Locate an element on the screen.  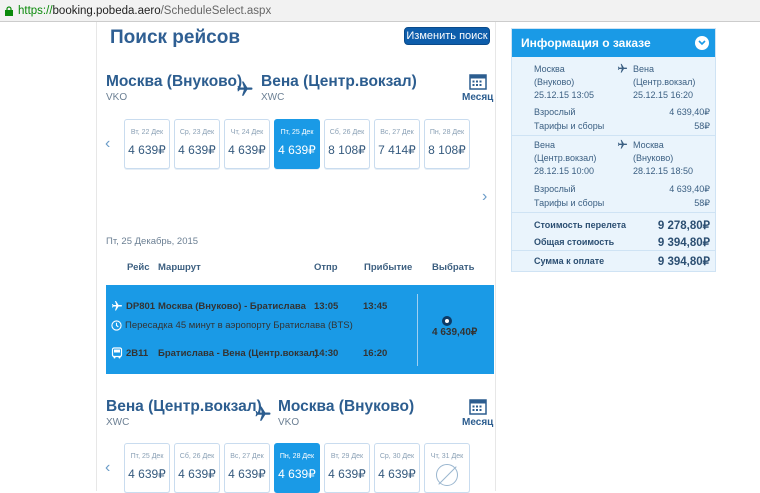
lock-icon is located at coordinates (9, 10).